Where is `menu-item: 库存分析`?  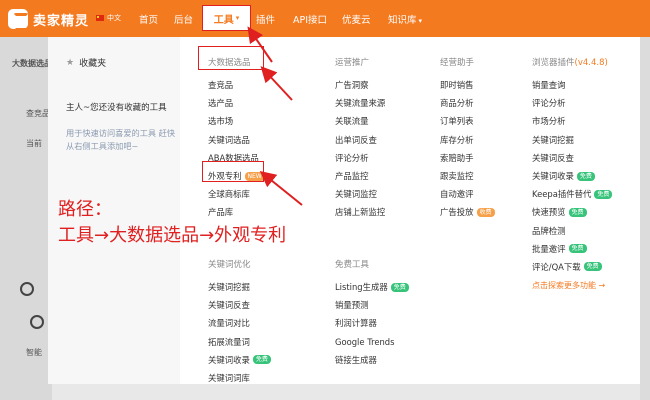 menu-item: 库存分析 is located at coordinates (467, 140).